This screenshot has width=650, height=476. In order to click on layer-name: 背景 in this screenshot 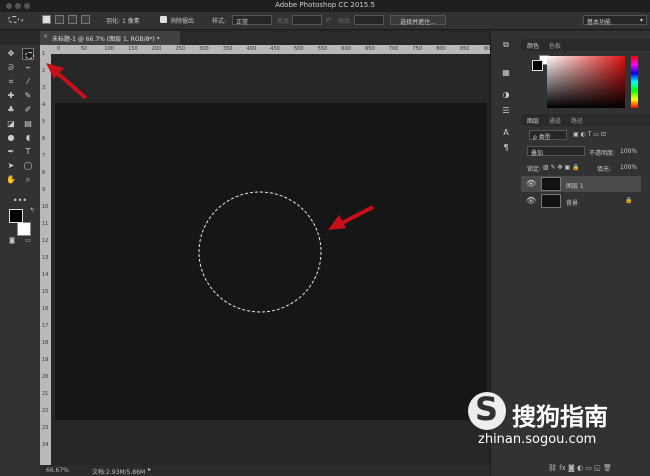, I will do `click(572, 203)`.